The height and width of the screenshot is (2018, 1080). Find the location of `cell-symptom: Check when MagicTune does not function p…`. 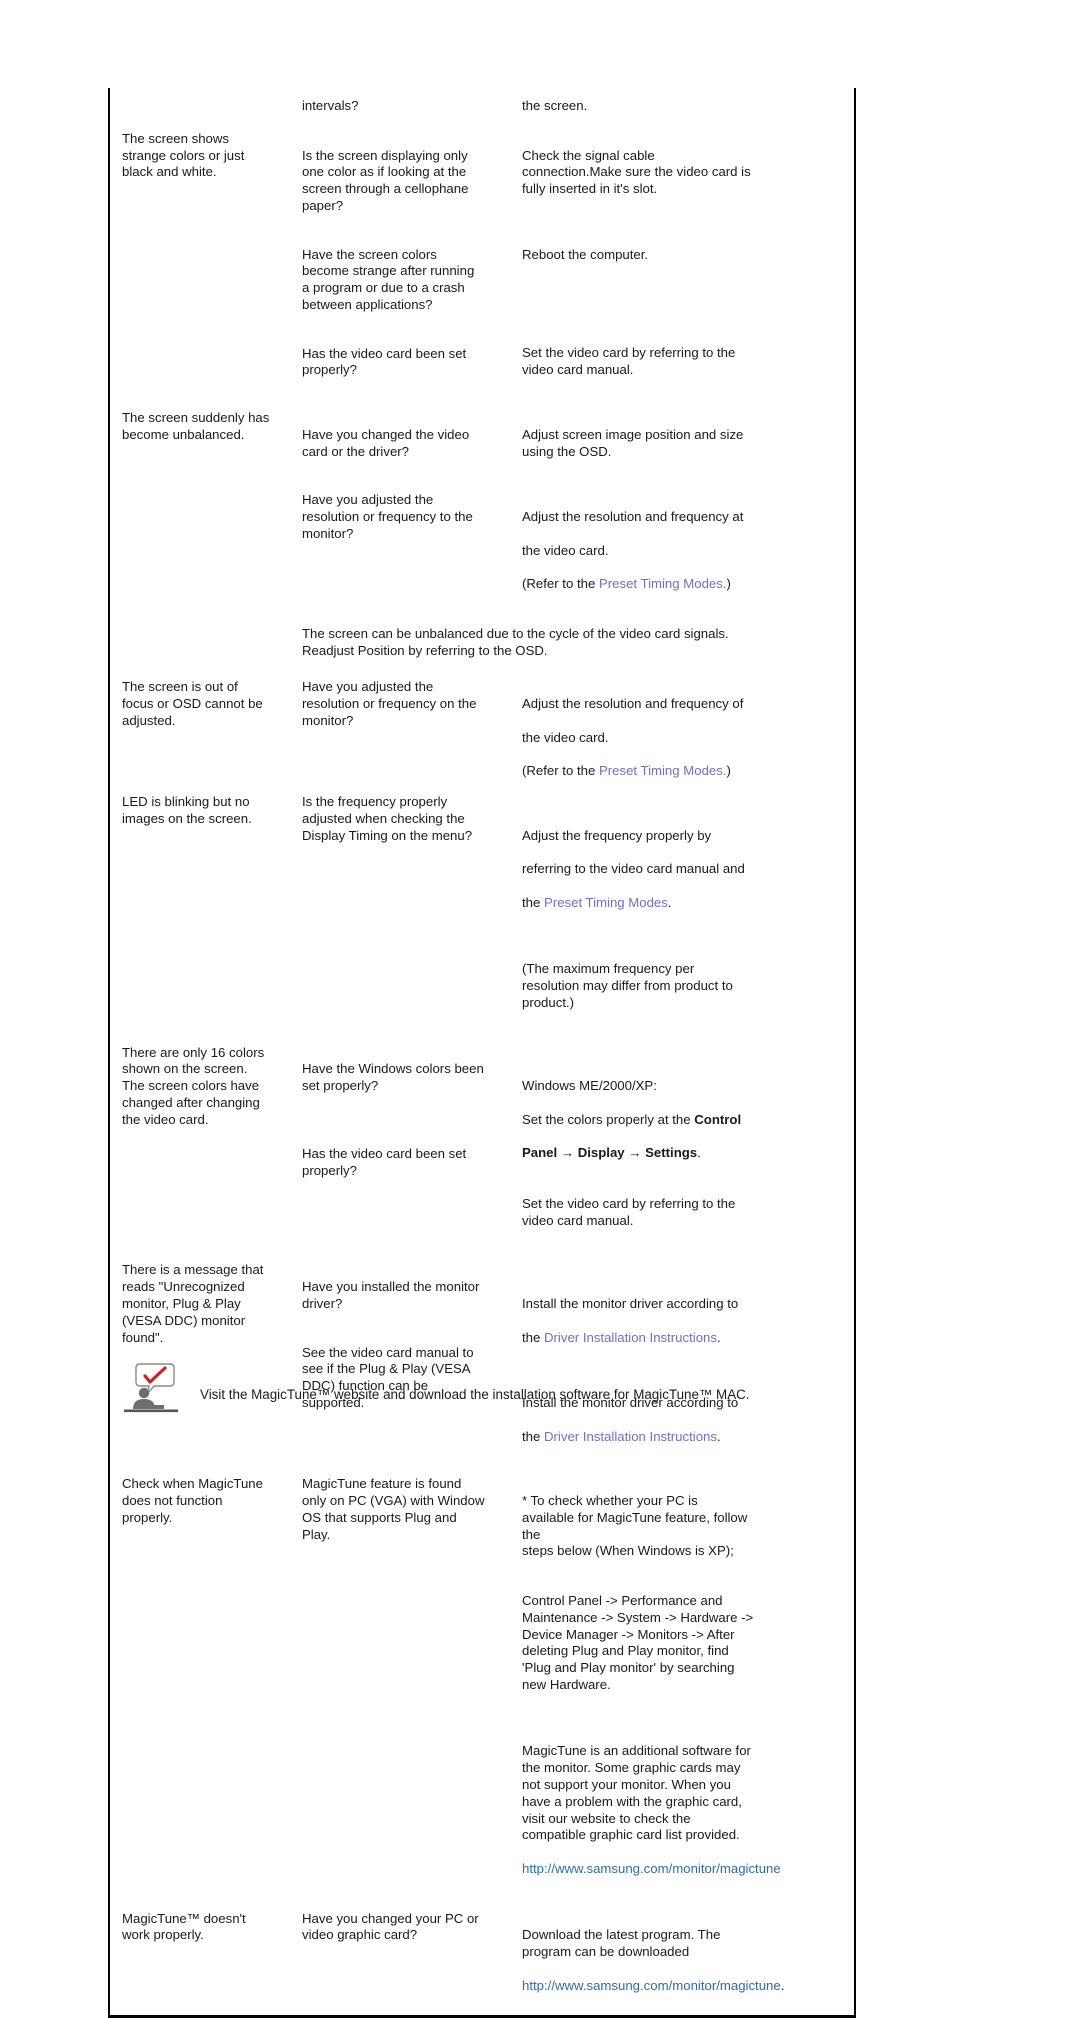

cell-symptom: Check when MagicTune does not function p… is located at coordinates (192, 1500).